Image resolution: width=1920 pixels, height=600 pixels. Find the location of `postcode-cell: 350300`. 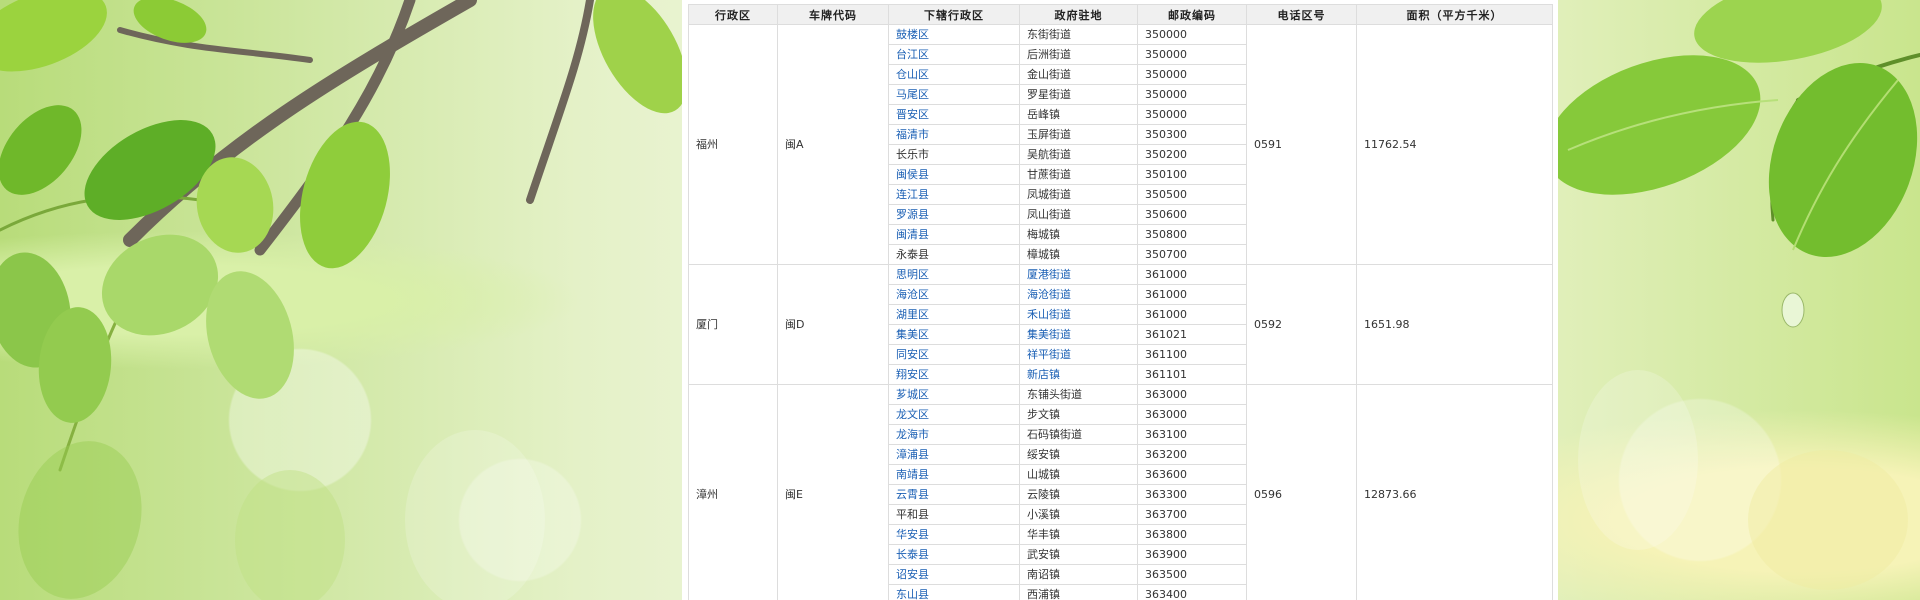

postcode-cell: 350300 is located at coordinates (1192, 134).